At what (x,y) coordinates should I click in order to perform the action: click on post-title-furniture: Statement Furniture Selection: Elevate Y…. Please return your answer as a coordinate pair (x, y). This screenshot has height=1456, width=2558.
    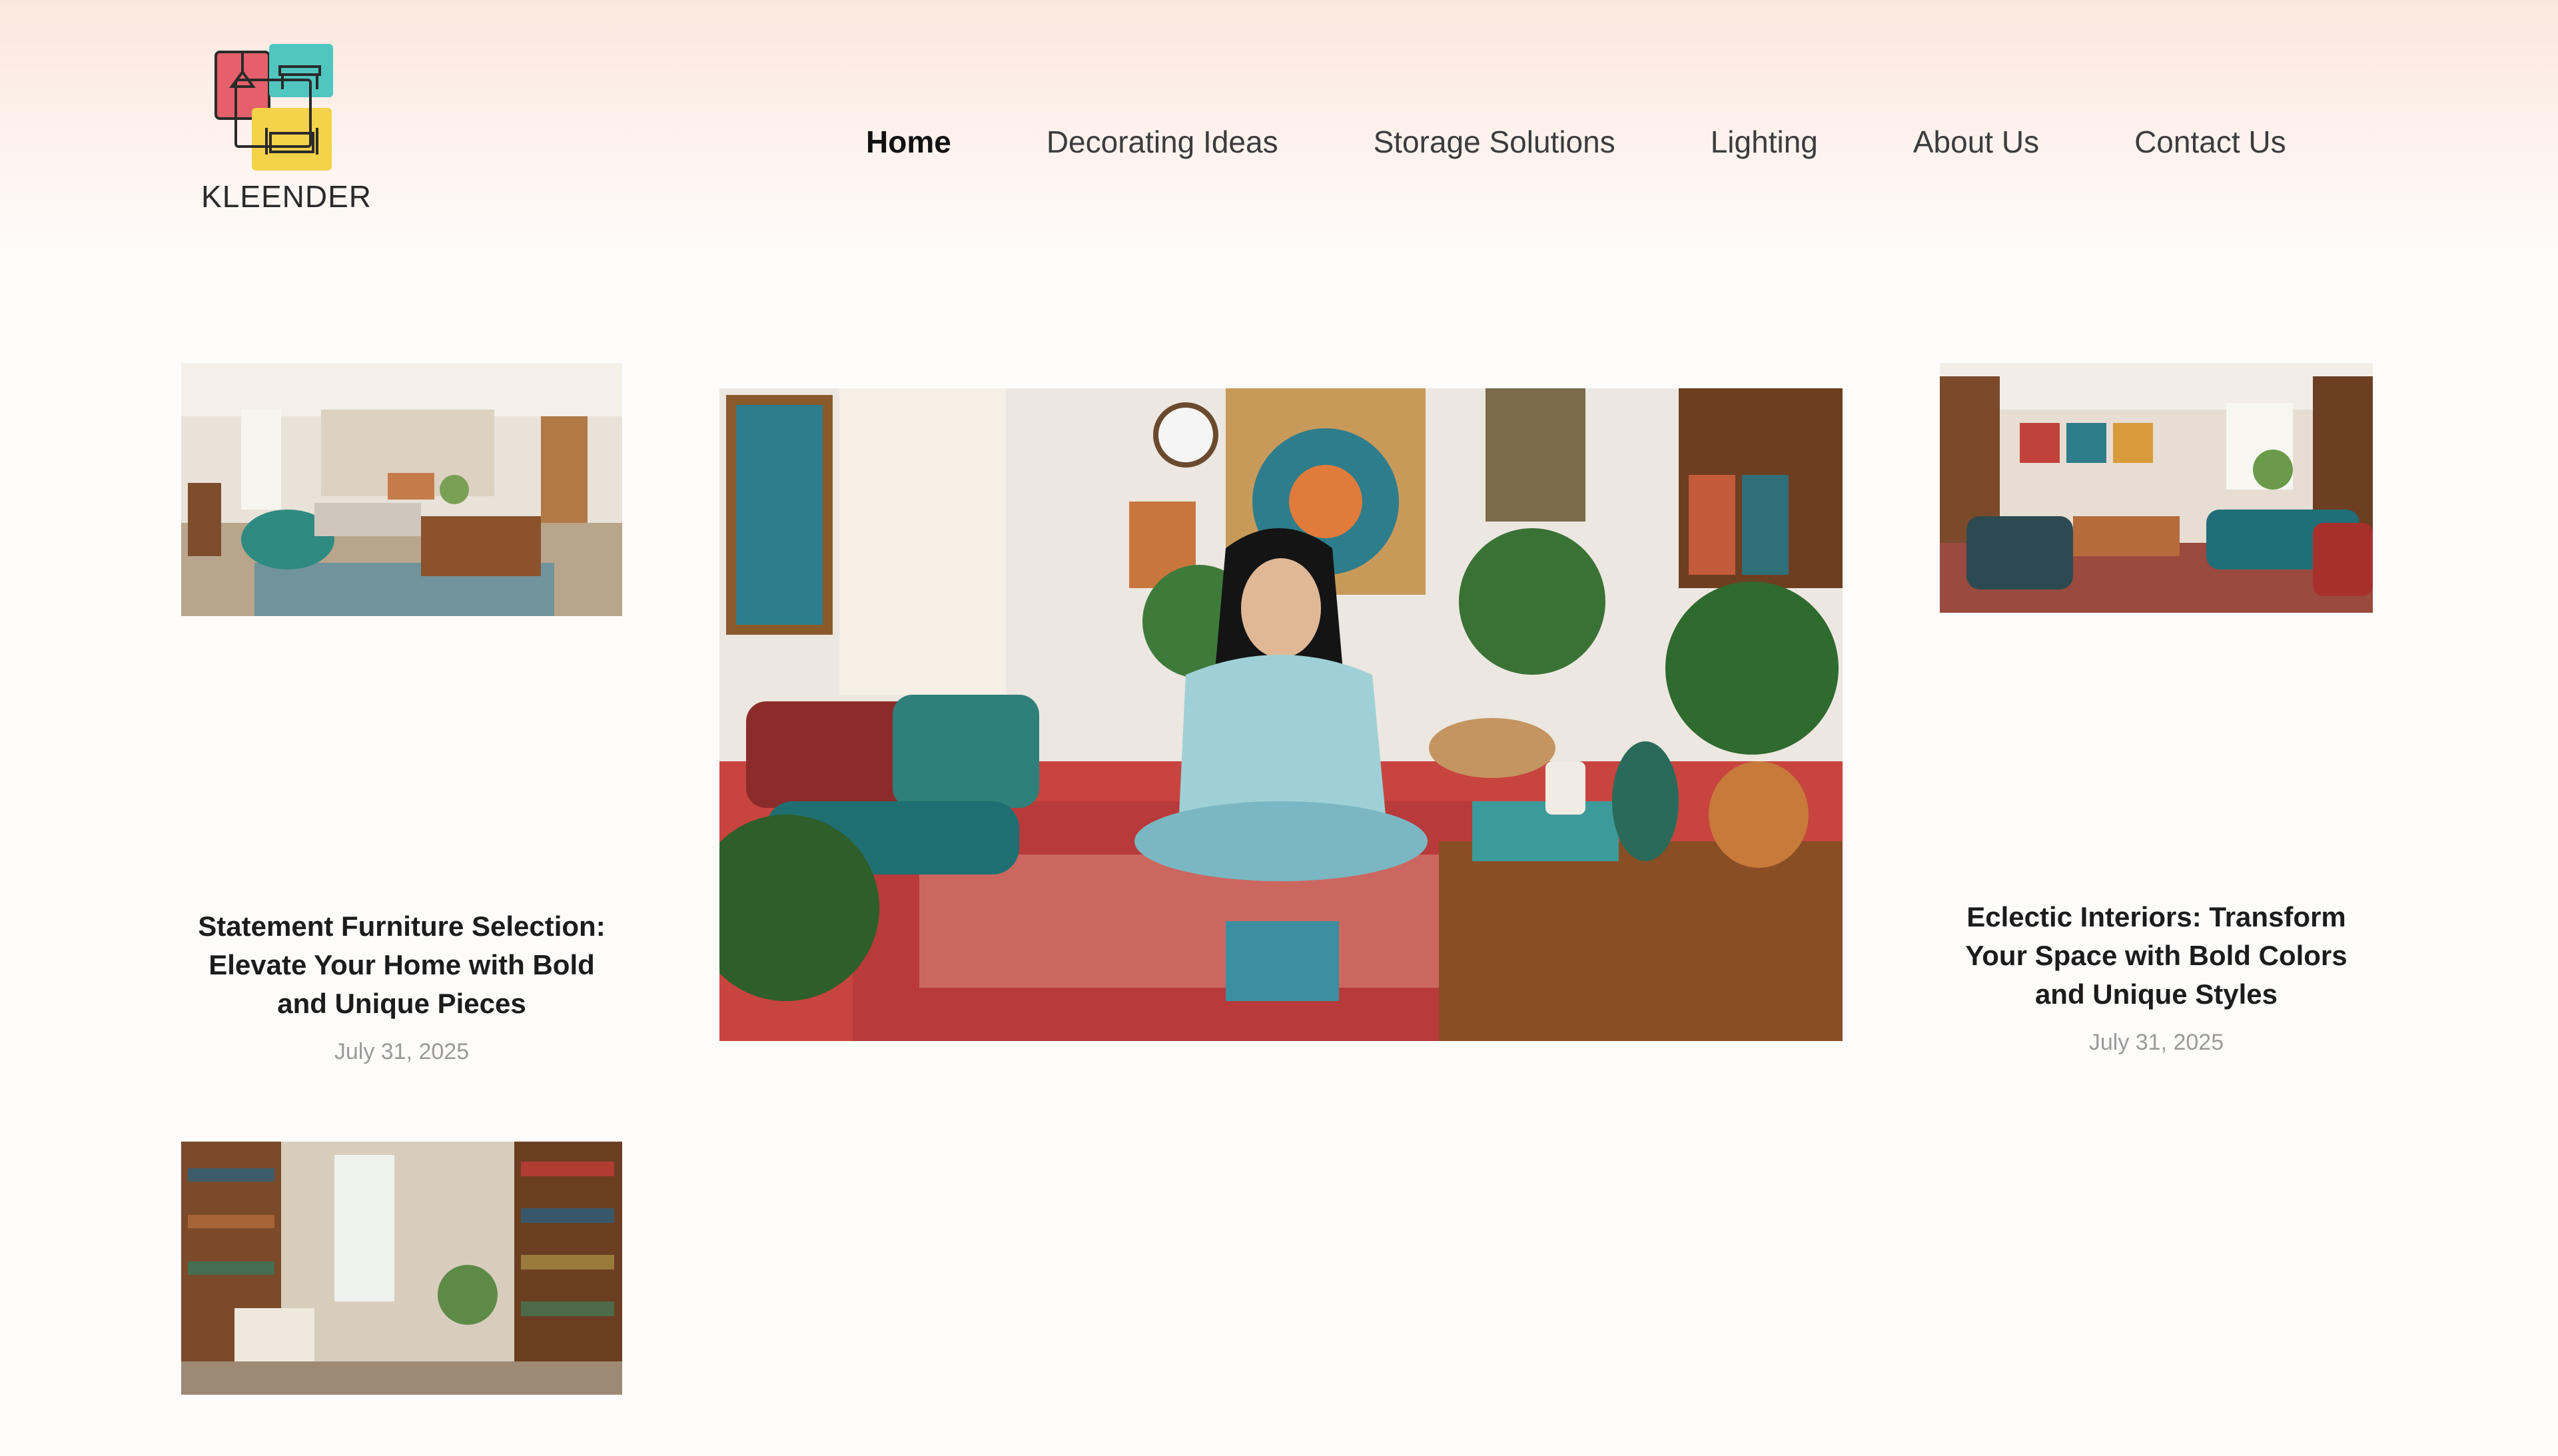
    Looking at the image, I should click on (401, 965).